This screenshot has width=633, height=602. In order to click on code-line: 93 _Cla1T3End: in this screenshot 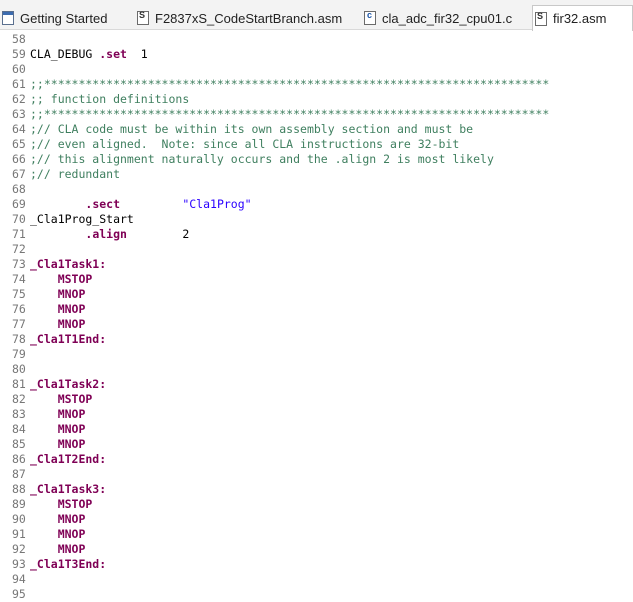, I will do `click(316, 564)`.